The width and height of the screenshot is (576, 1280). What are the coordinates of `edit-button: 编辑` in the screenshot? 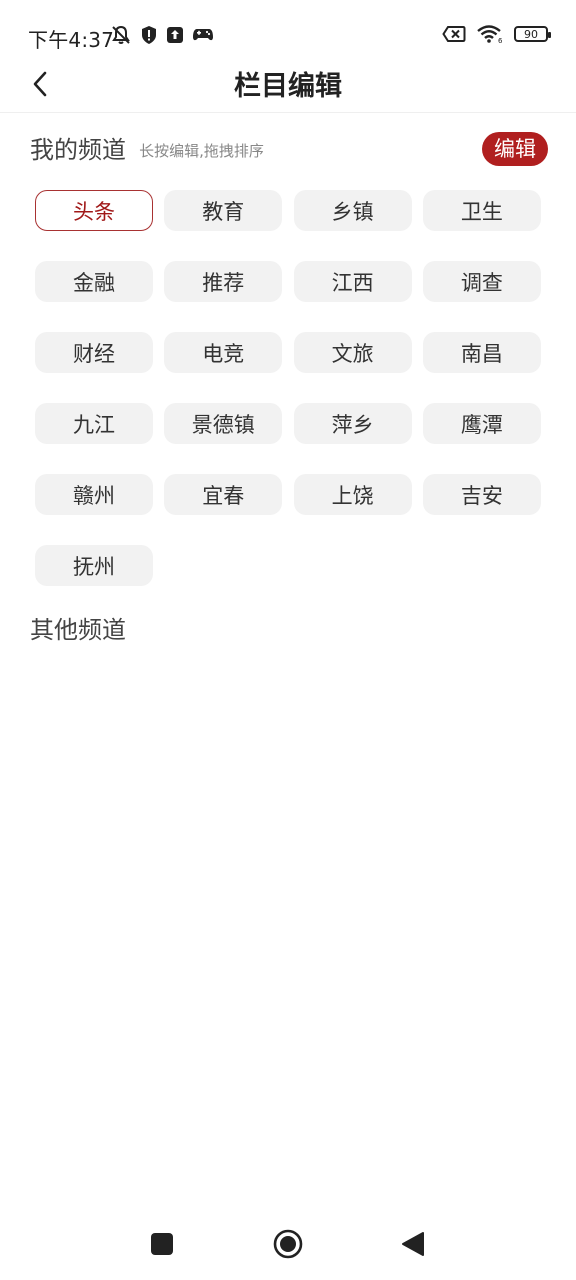 It's located at (515, 149).